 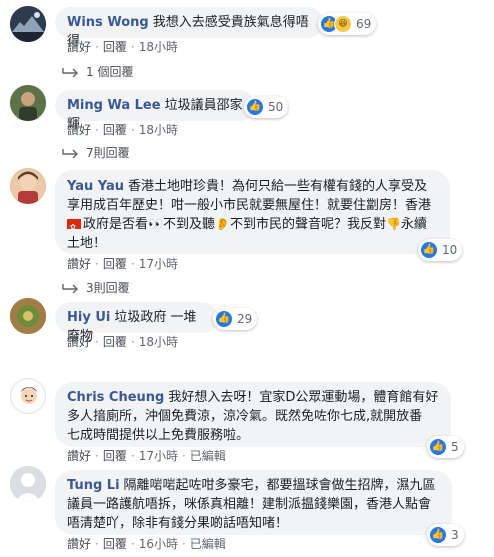 What do you see at coordinates (74, 227) in the screenshot?
I see `hong-kong-flag-icon` at bounding box center [74, 227].